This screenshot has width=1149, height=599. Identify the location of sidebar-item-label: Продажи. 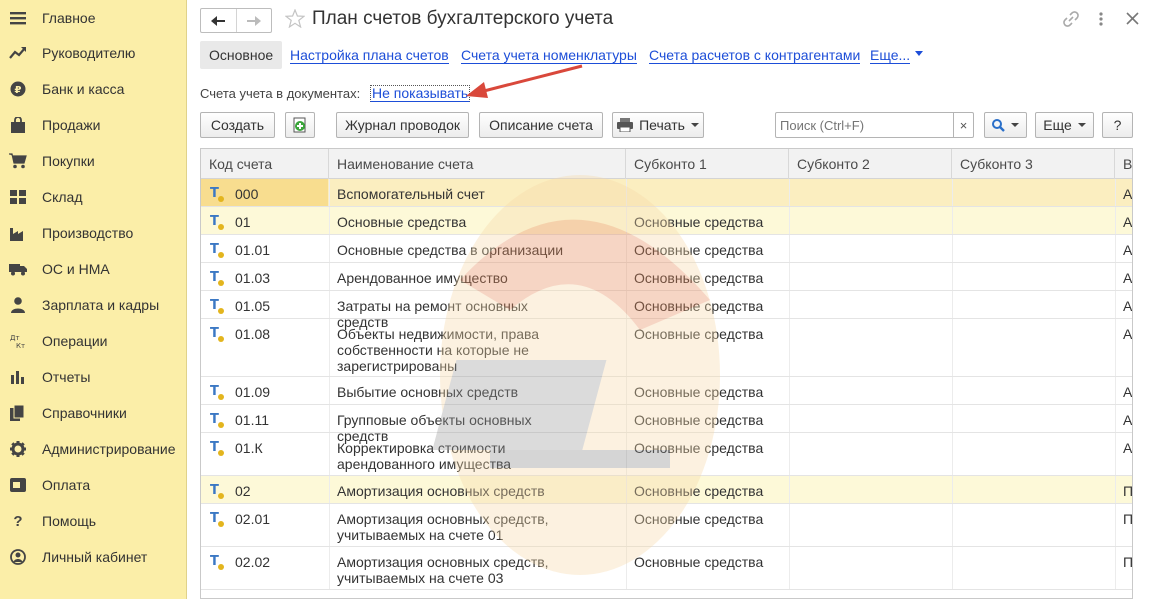
(71, 125).